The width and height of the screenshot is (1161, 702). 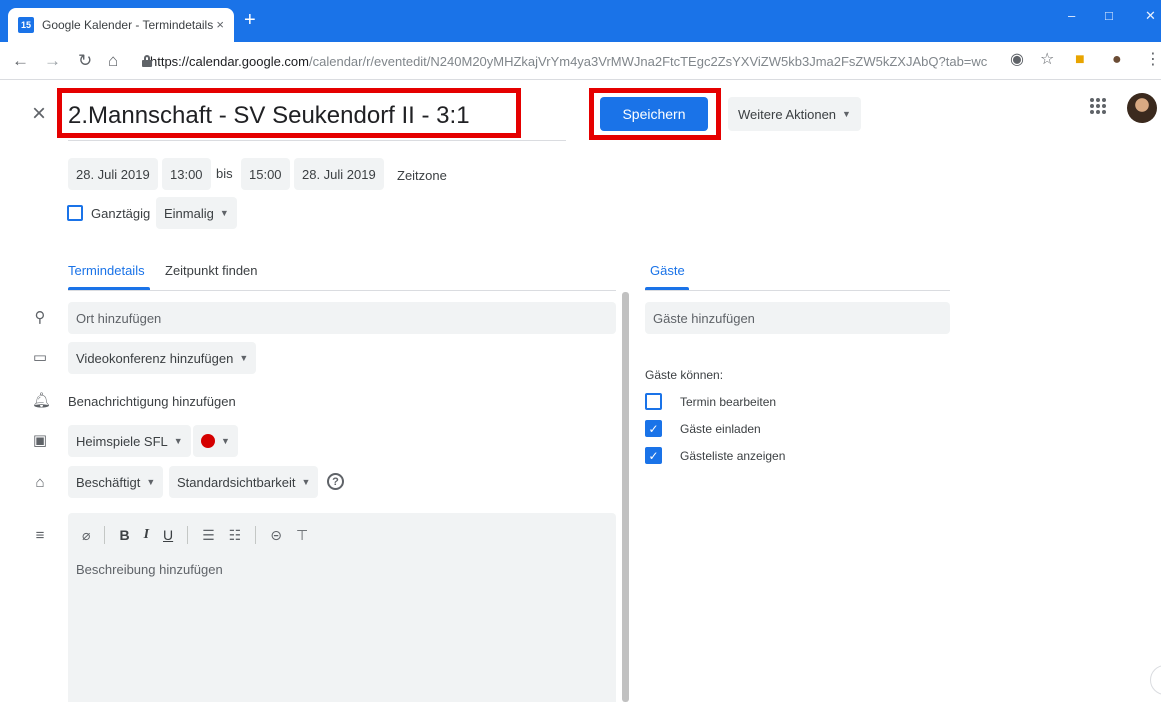 I want to click on availability-dropdown: Beschäftigt ▼, so click(x=116, y=482).